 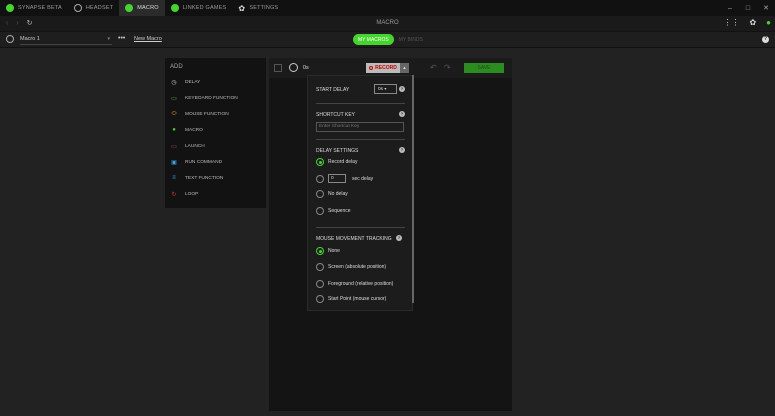 What do you see at coordinates (357, 299) in the screenshot?
I see `radio-label: Start Point (mouse cursor)` at bounding box center [357, 299].